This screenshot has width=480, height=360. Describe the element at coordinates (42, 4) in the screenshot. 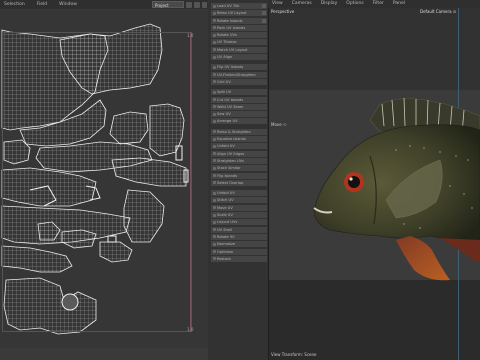

I see `menu-field: Field` at that location.